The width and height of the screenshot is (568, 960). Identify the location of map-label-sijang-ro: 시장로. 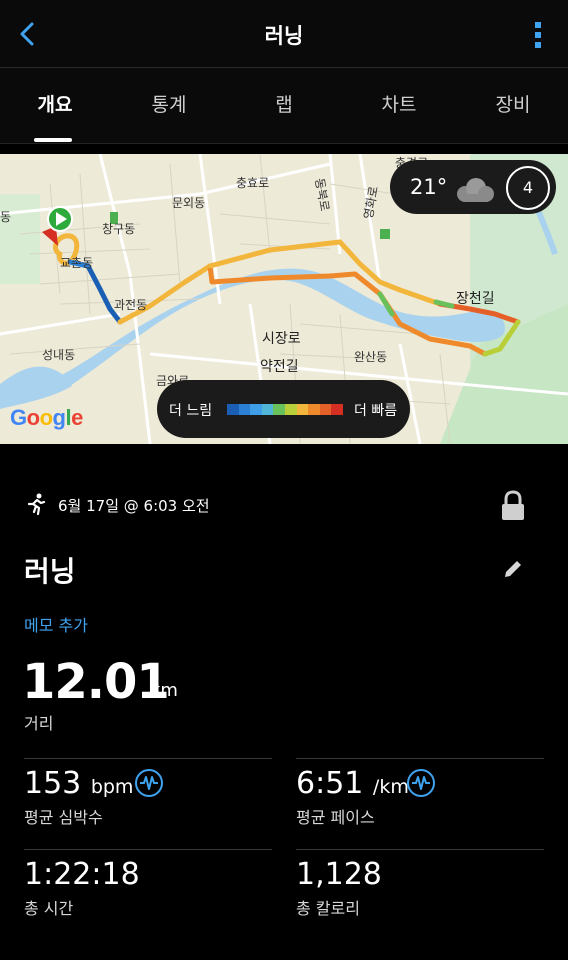
(281, 339).